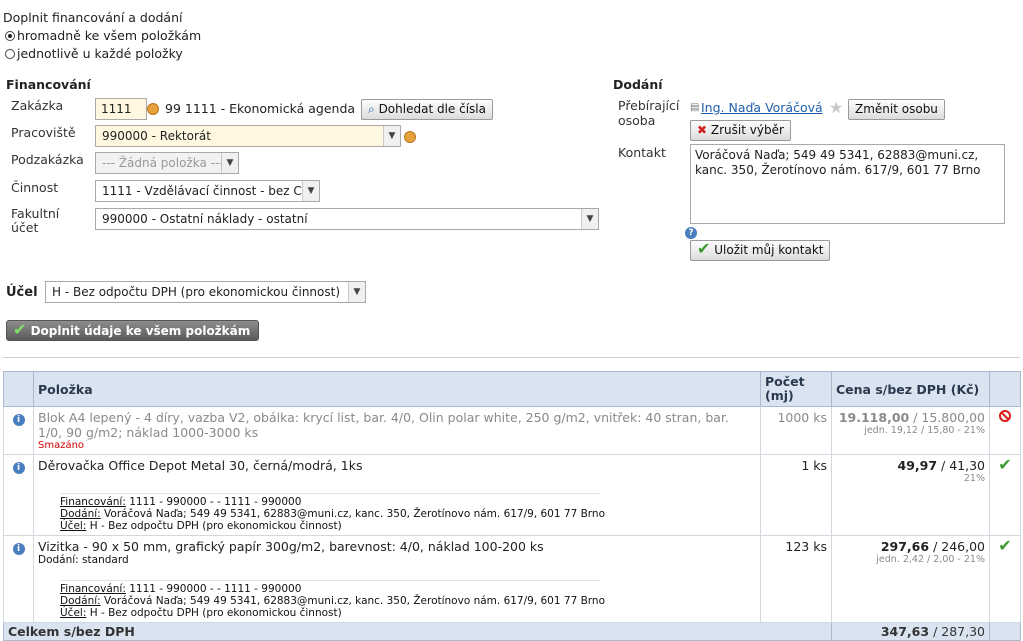  Describe the element at coordinates (910, 389) in the screenshot. I see `column-header-price: Cena s/bez DPH (Kč)` at that location.